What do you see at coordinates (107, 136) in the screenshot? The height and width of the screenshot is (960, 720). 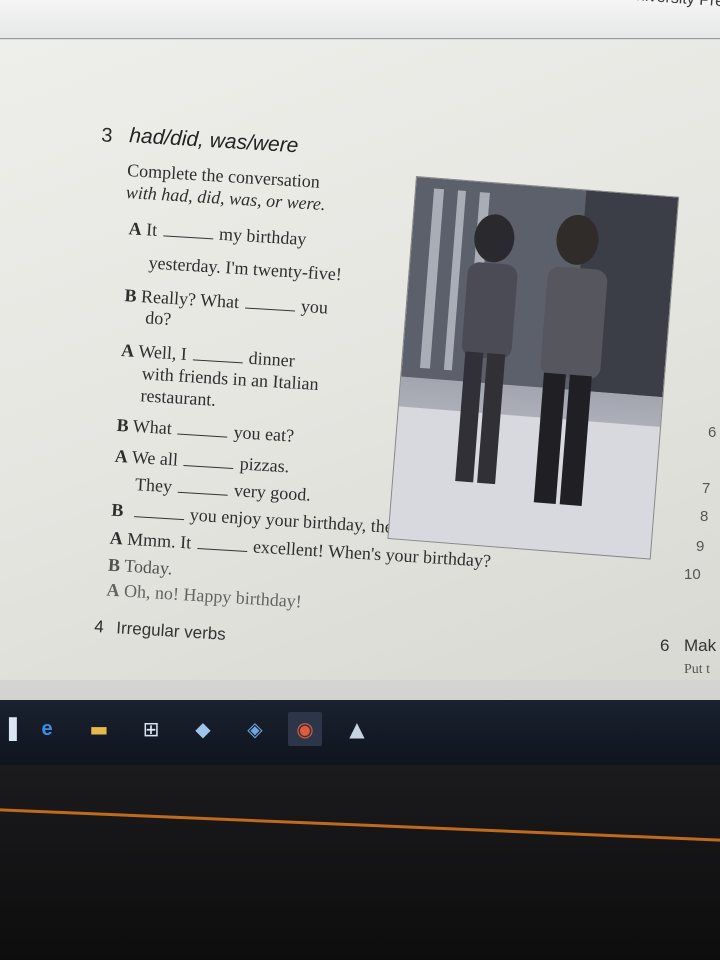 I see `exercise-number: 3` at bounding box center [107, 136].